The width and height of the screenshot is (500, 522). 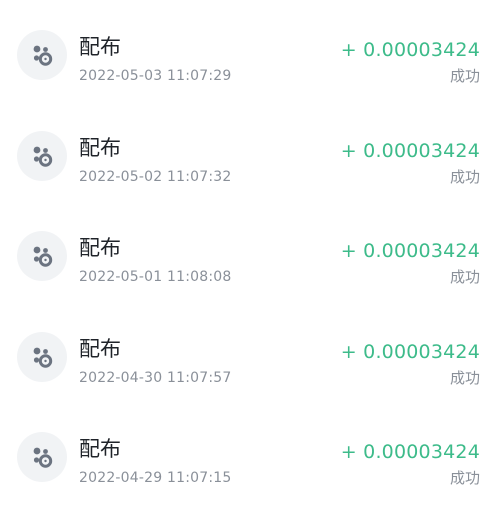 What do you see at coordinates (155, 76) in the screenshot?
I see `transaction-time: 2022-05-03 11:07:29` at bounding box center [155, 76].